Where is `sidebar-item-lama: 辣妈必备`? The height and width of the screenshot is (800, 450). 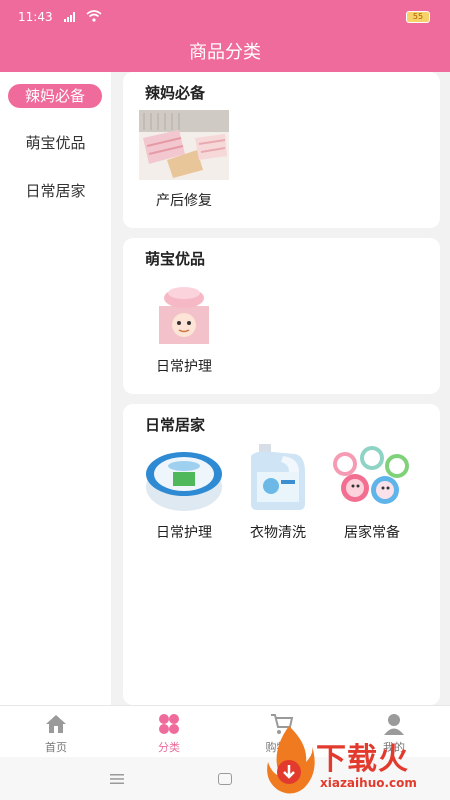
sidebar-item-lama: 辣妈必备 is located at coordinates (55, 96).